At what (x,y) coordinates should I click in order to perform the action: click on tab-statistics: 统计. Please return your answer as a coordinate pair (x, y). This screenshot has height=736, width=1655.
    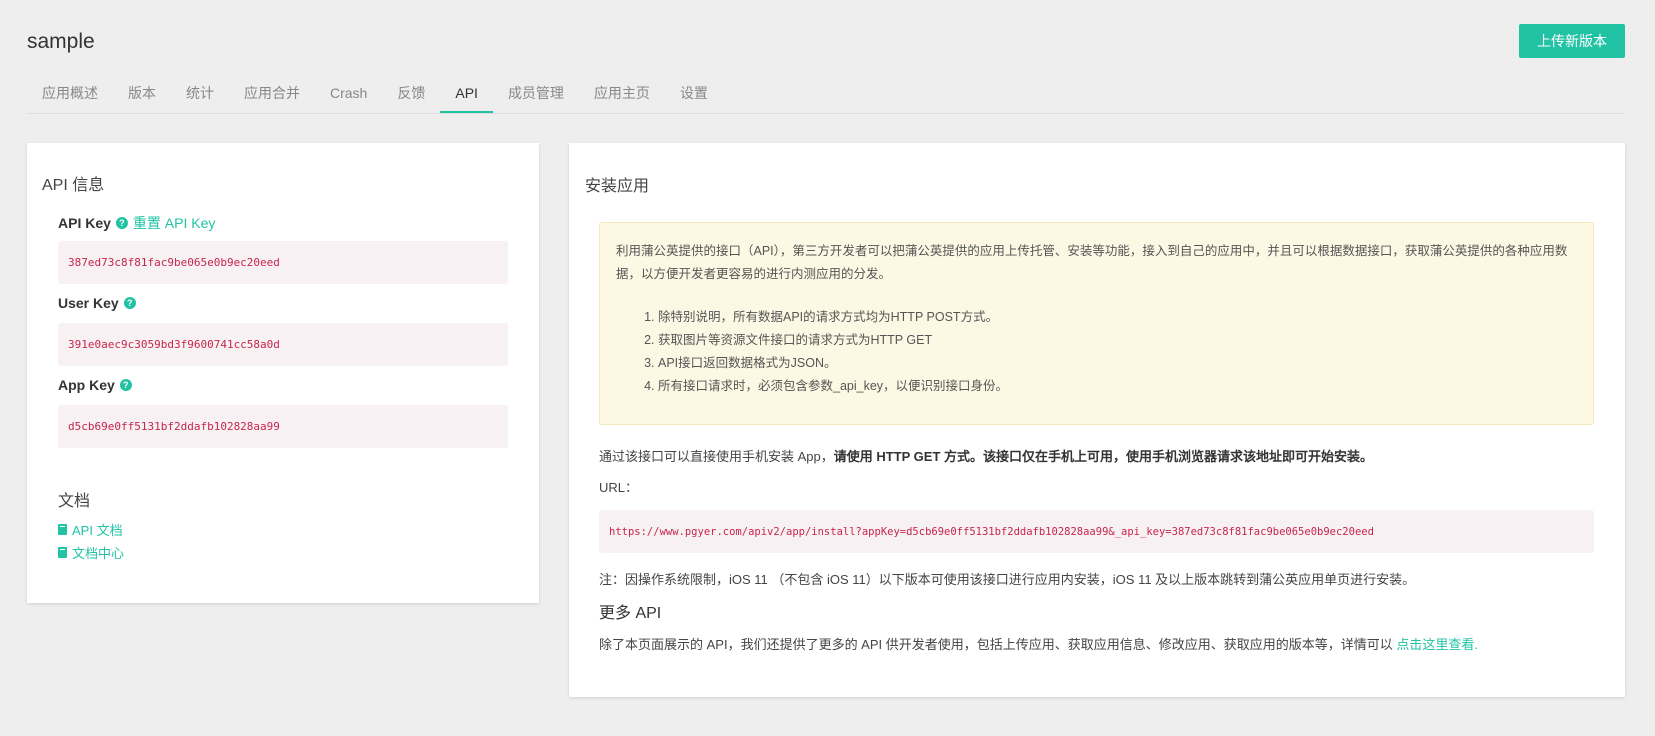
    Looking at the image, I should click on (200, 97).